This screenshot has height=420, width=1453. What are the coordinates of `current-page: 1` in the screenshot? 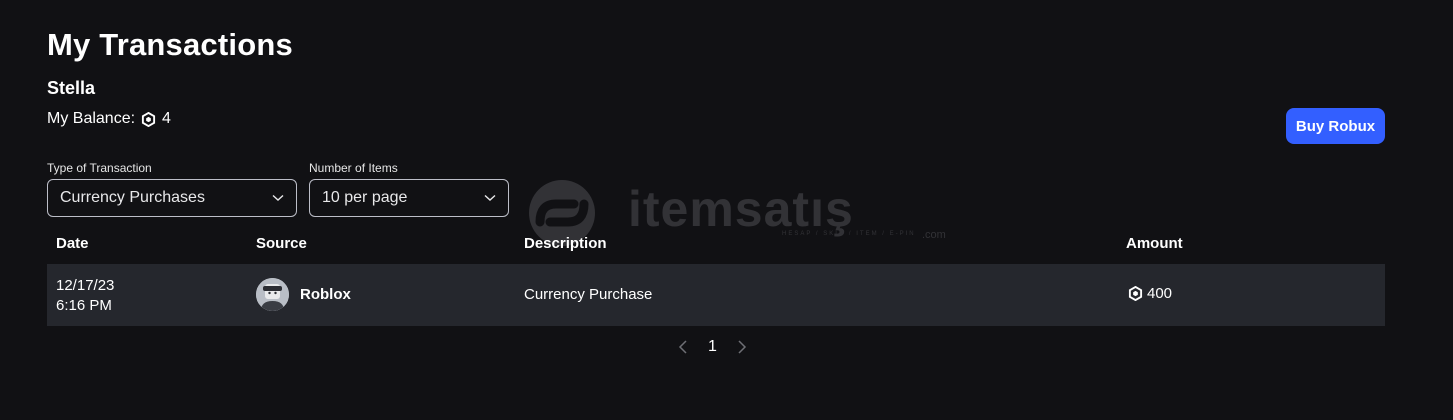 It's located at (712, 347).